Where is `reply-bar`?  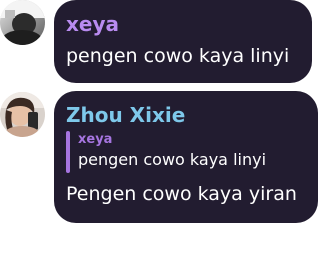 reply-bar is located at coordinates (68, 152).